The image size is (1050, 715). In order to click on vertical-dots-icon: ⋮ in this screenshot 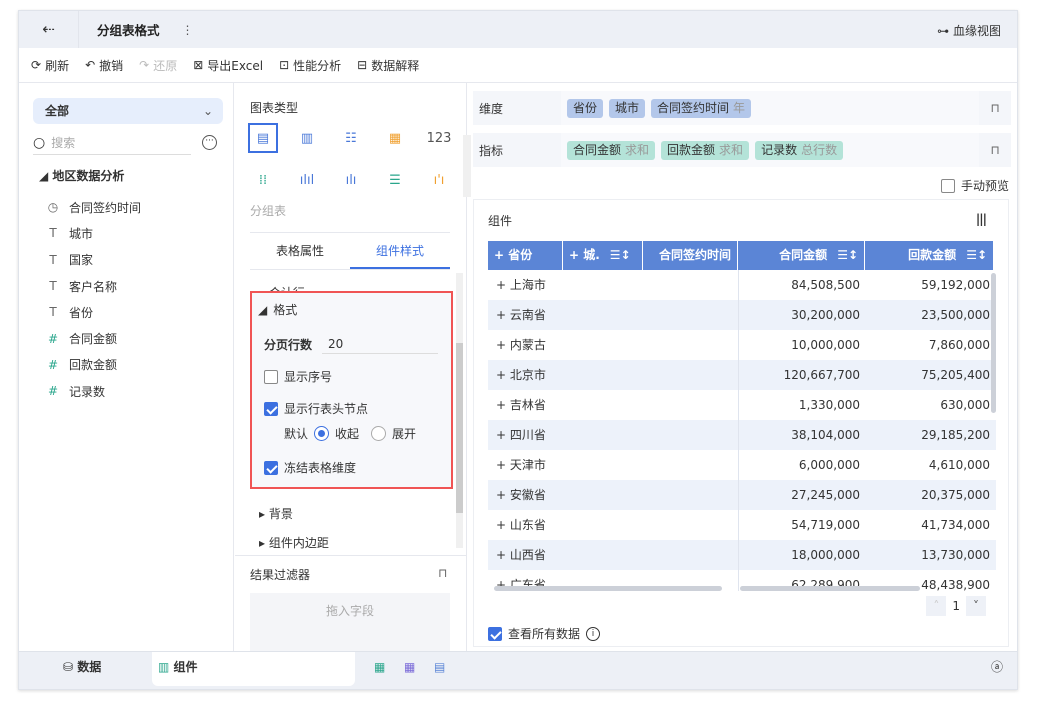, I will do `click(188, 30)`.